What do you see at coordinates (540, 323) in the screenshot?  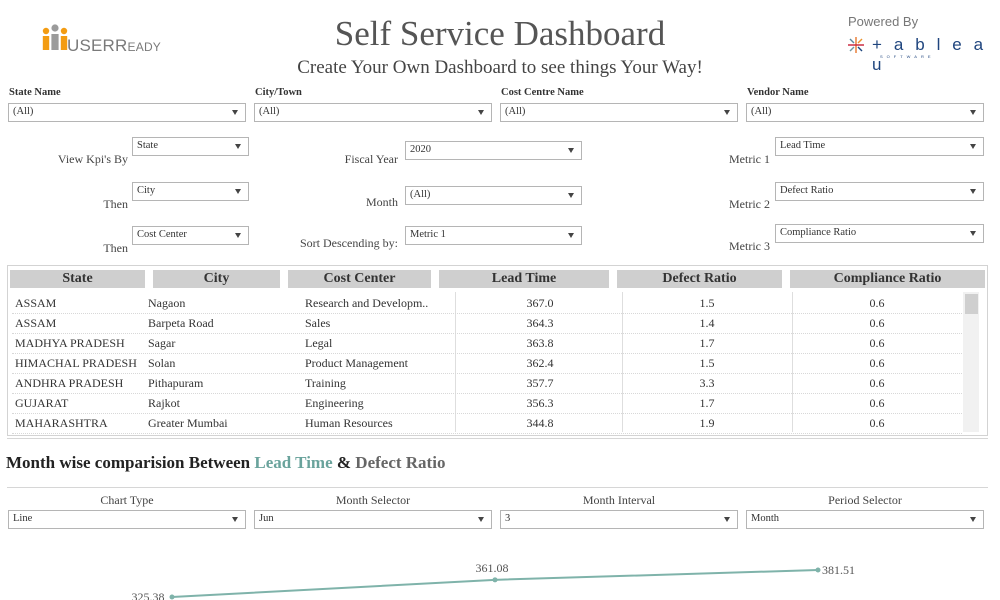 I see `table-cell-lead-time: 364.3` at bounding box center [540, 323].